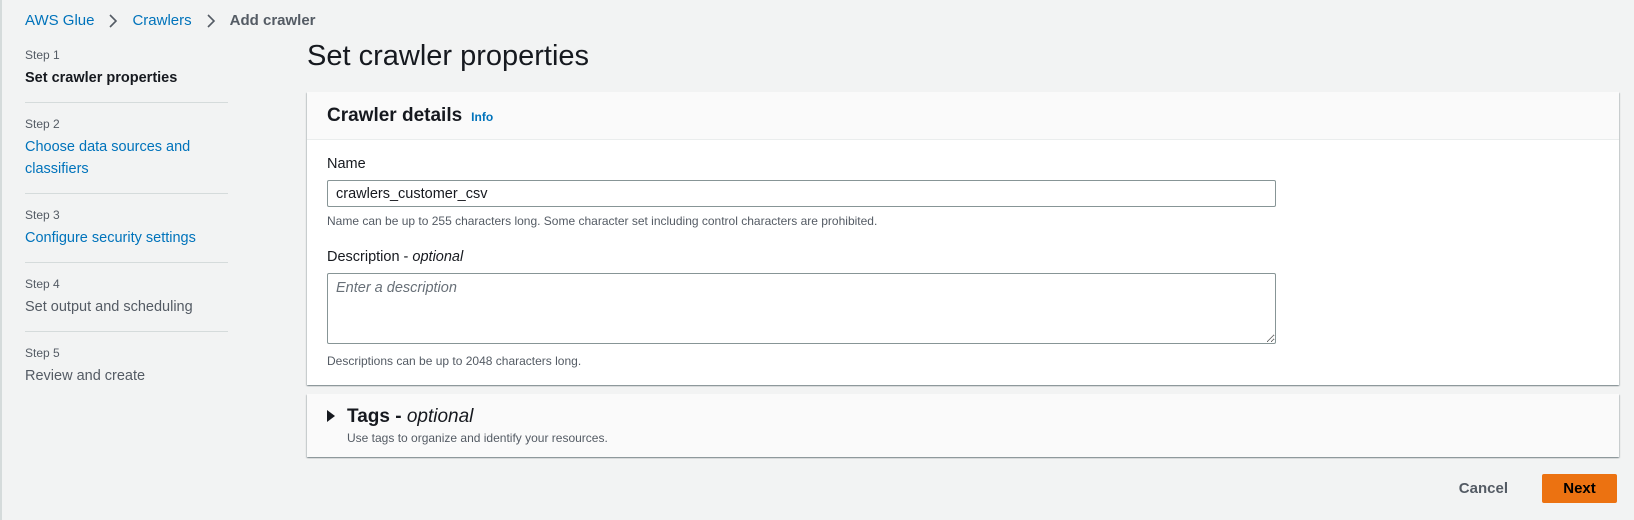  I want to click on step-4: Step 4 Set output and scheduling, so click(126, 304).